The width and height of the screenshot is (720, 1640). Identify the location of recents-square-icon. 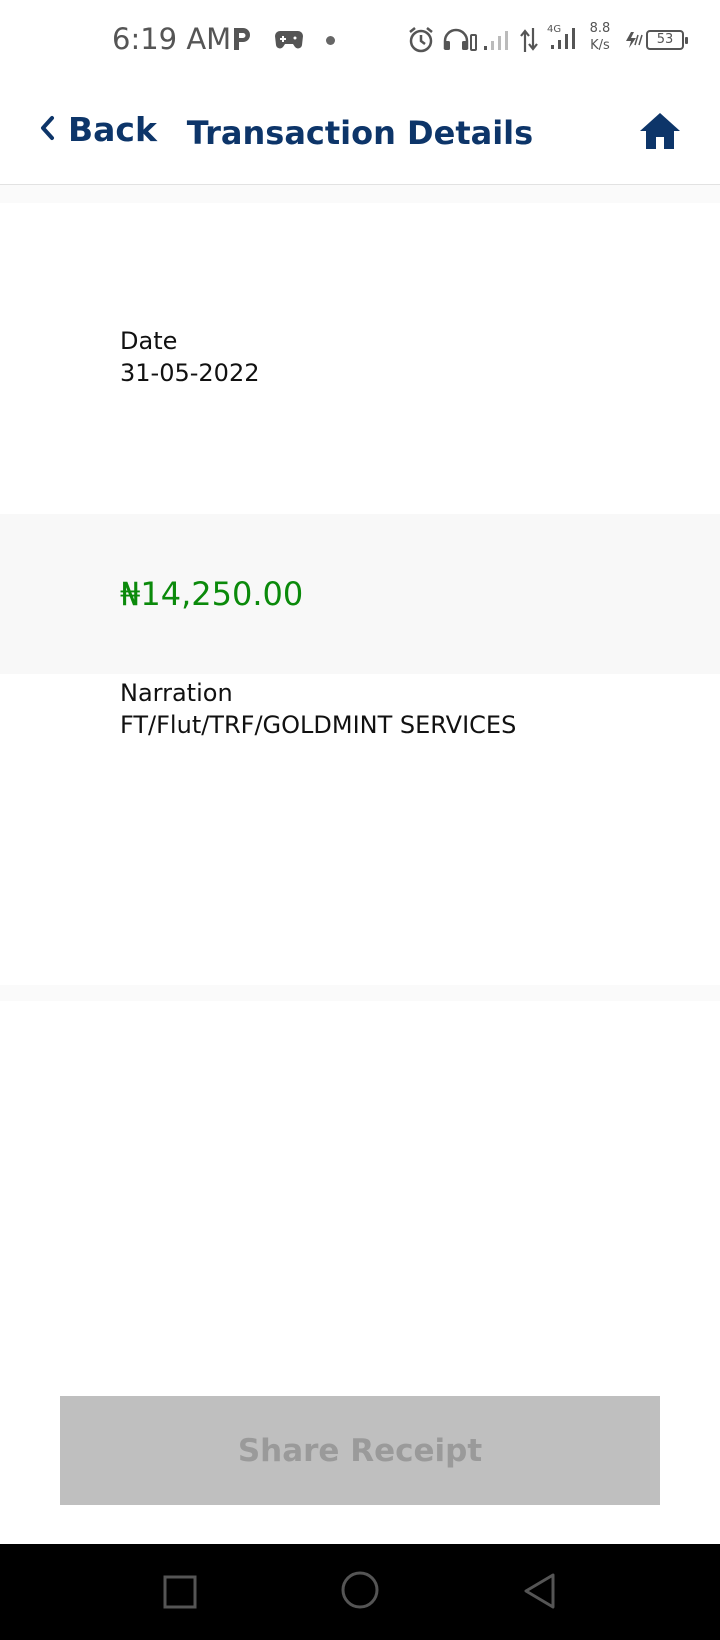
(180, 1594).